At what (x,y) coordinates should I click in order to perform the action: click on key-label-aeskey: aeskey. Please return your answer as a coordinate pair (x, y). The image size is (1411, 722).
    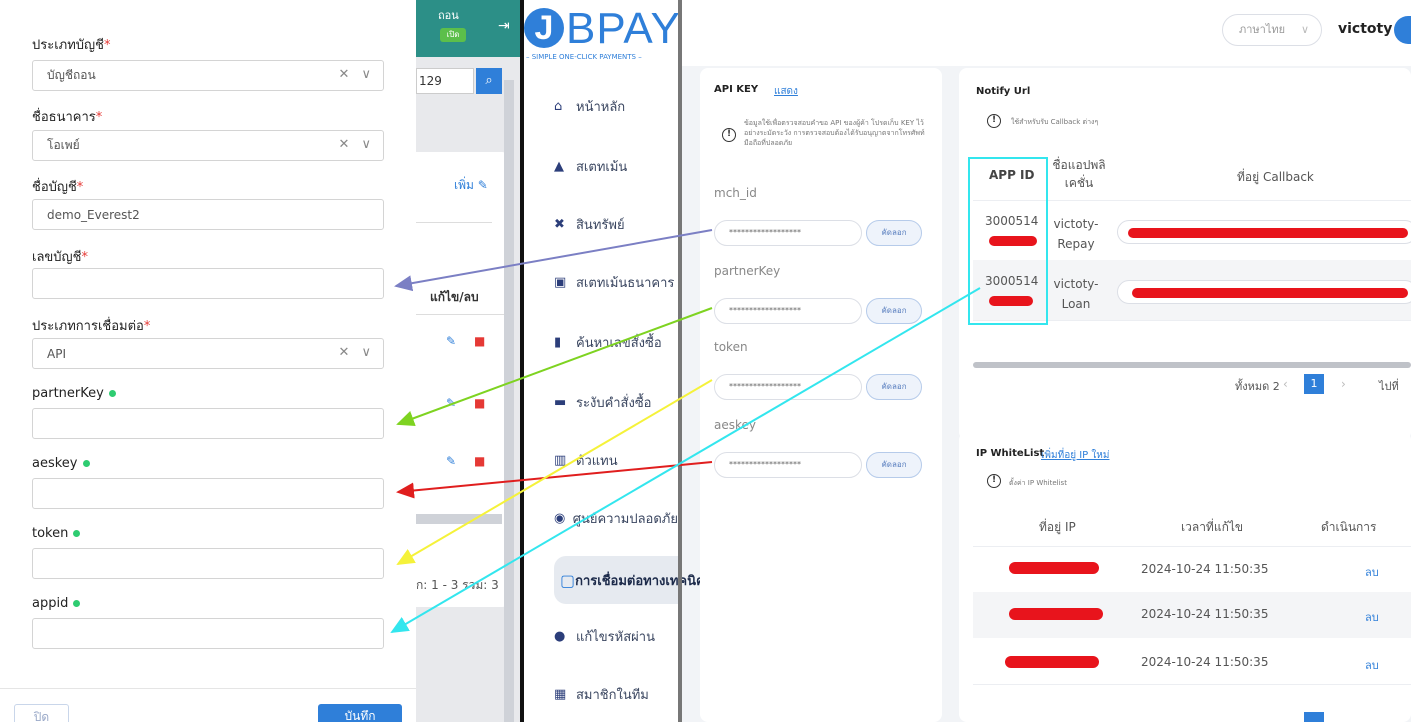
    Looking at the image, I should click on (735, 425).